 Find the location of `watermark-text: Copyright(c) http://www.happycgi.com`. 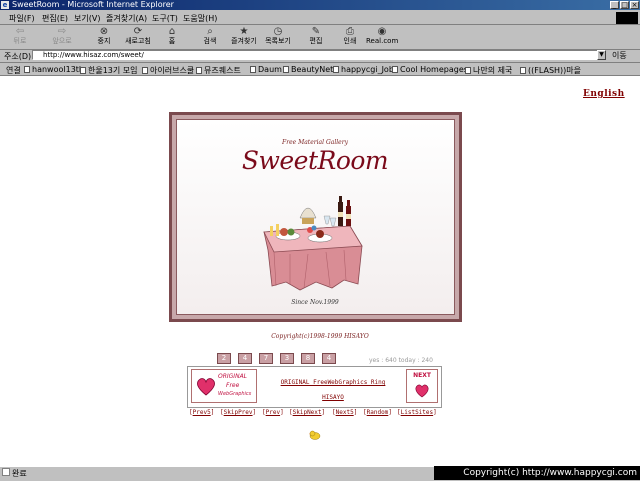

watermark-text: Copyright(c) http://www.happycgi.com is located at coordinates (537, 473).